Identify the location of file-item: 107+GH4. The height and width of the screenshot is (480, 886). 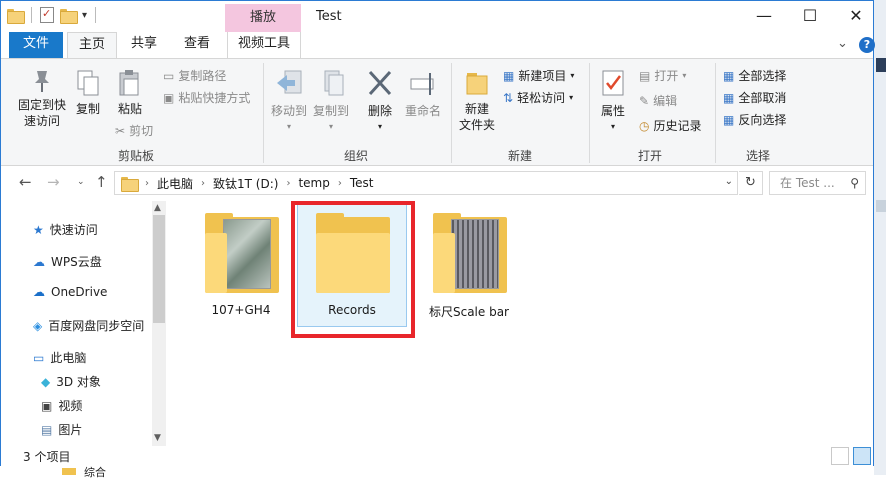
(241, 265).